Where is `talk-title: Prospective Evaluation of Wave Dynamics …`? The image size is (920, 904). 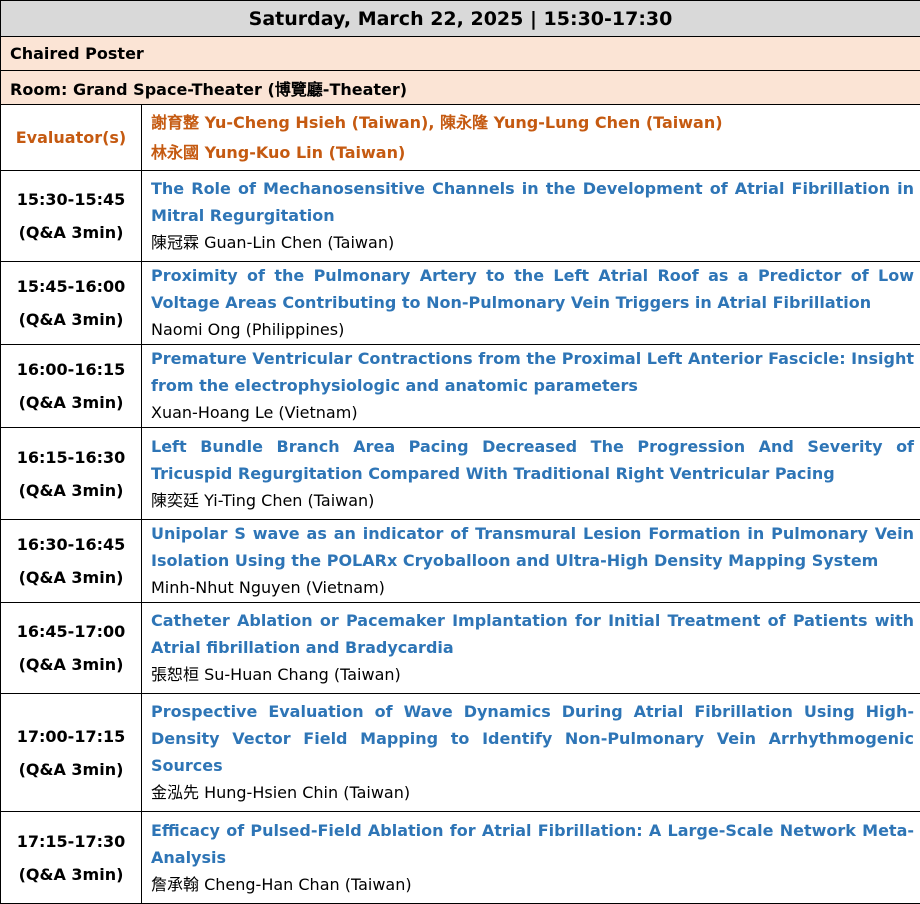
talk-title: Prospective Evaluation of Wave Dynamics … is located at coordinates (532, 738).